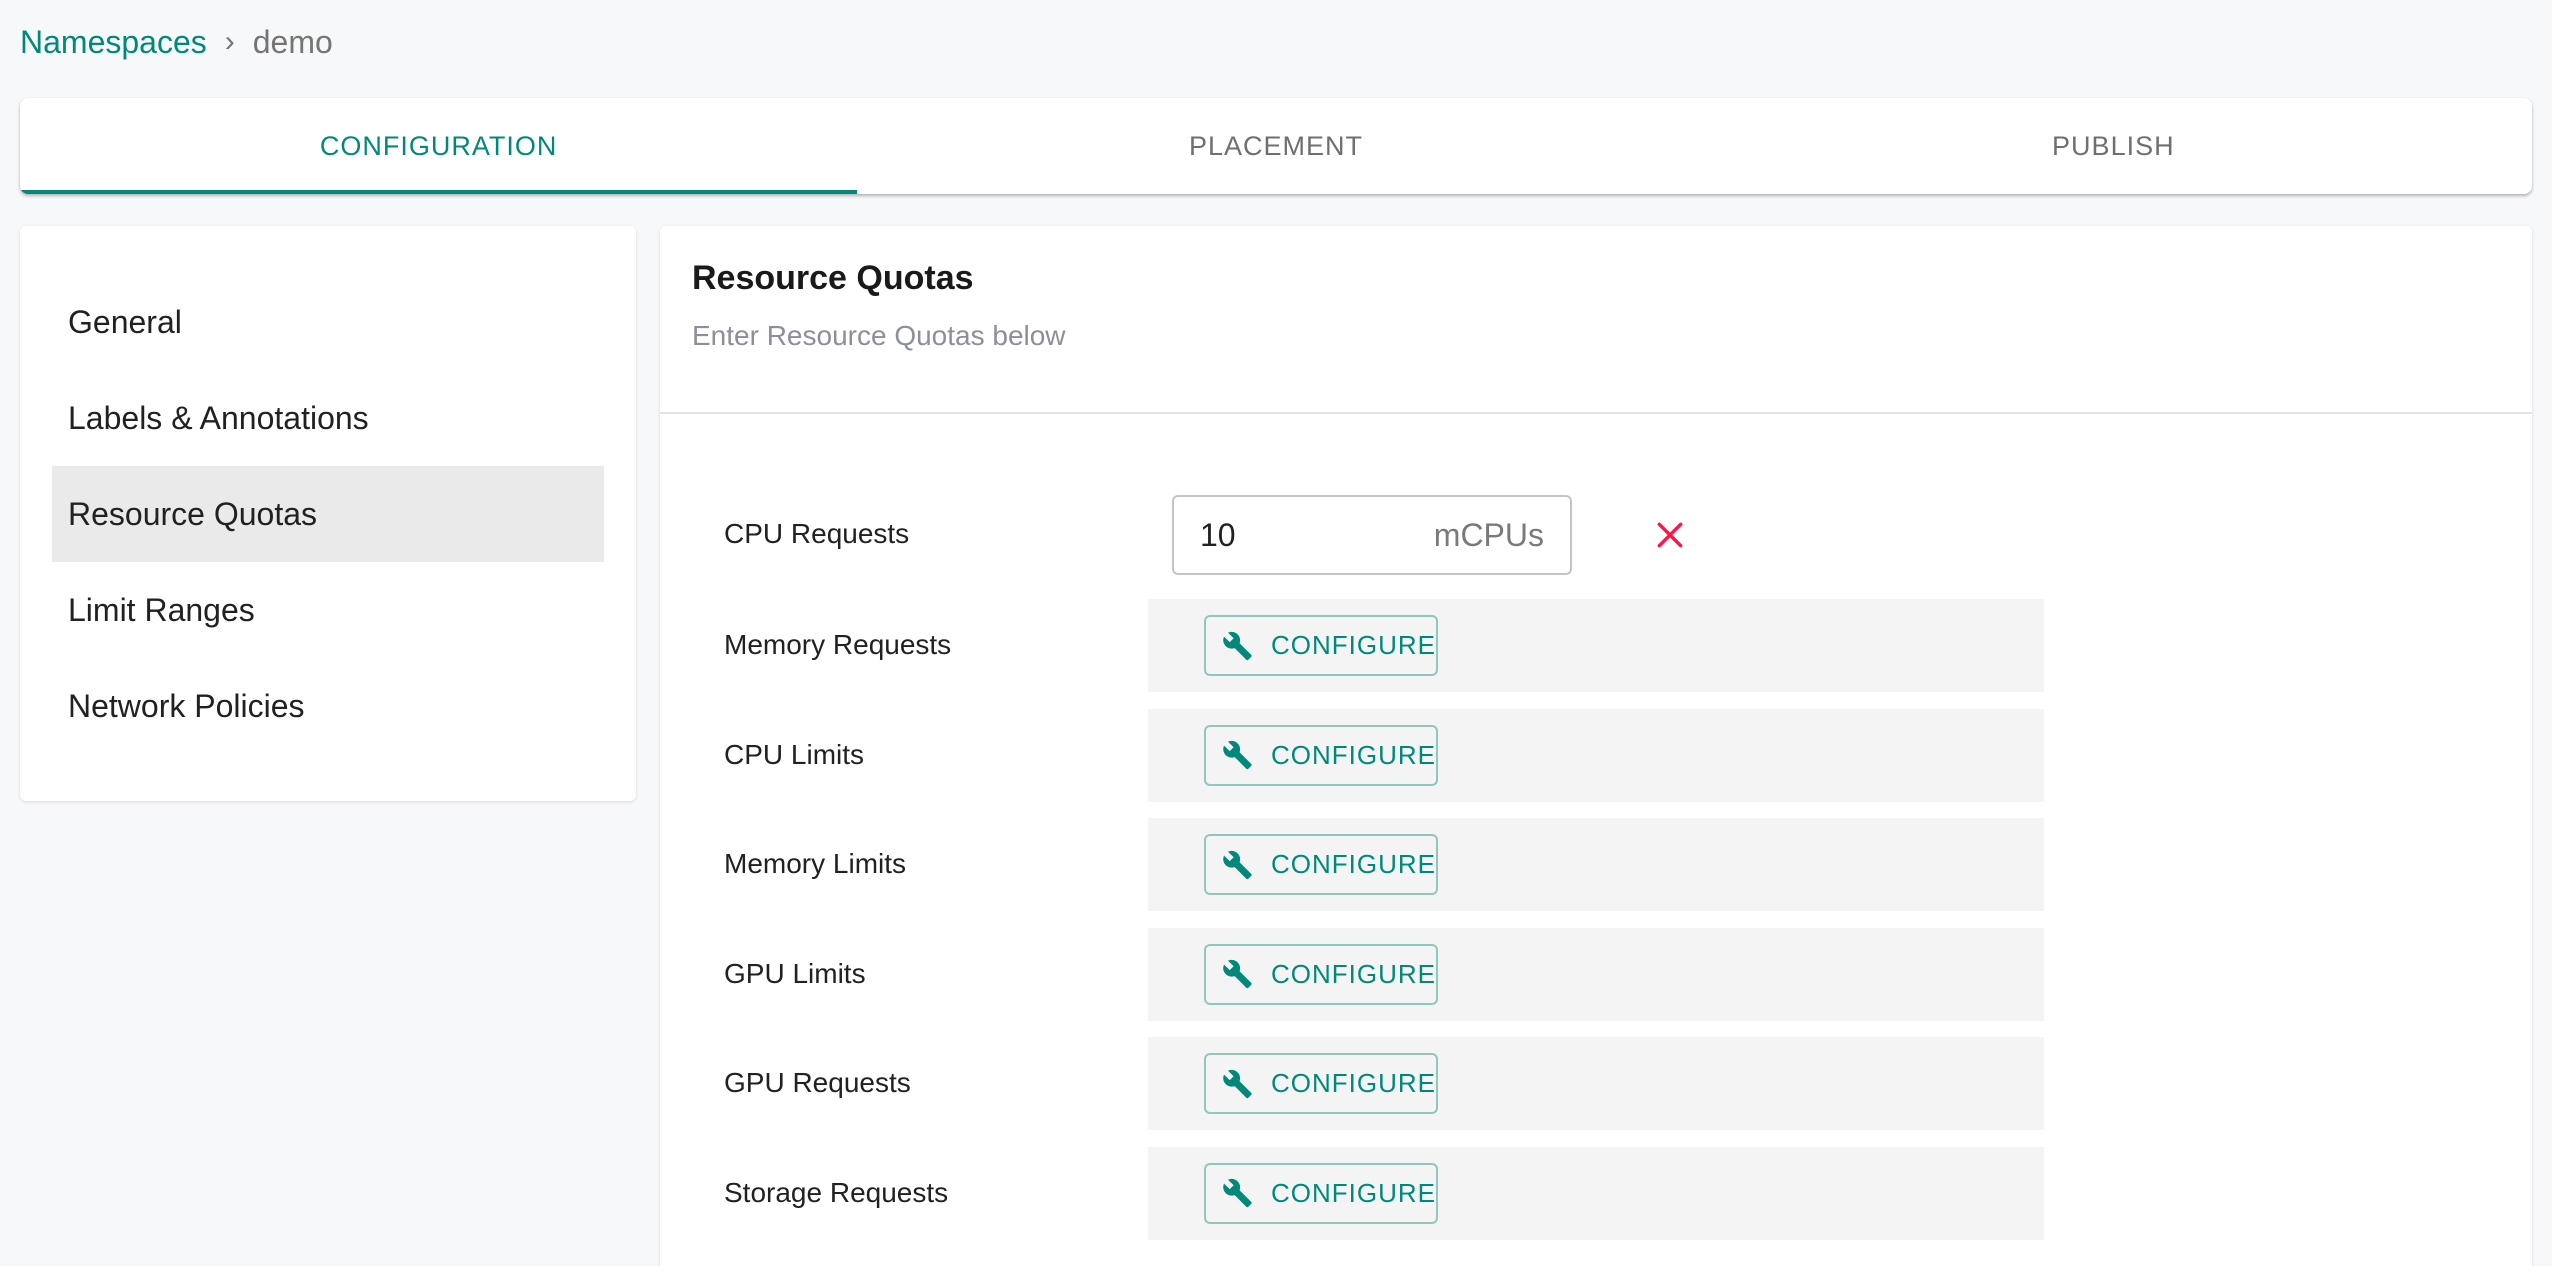 The height and width of the screenshot is (1266, 2552). What do you see at coordinates (817, 1082) in the screenshot?
I see `quota-label: GPU Requests` at bounding box center [817, 1082].